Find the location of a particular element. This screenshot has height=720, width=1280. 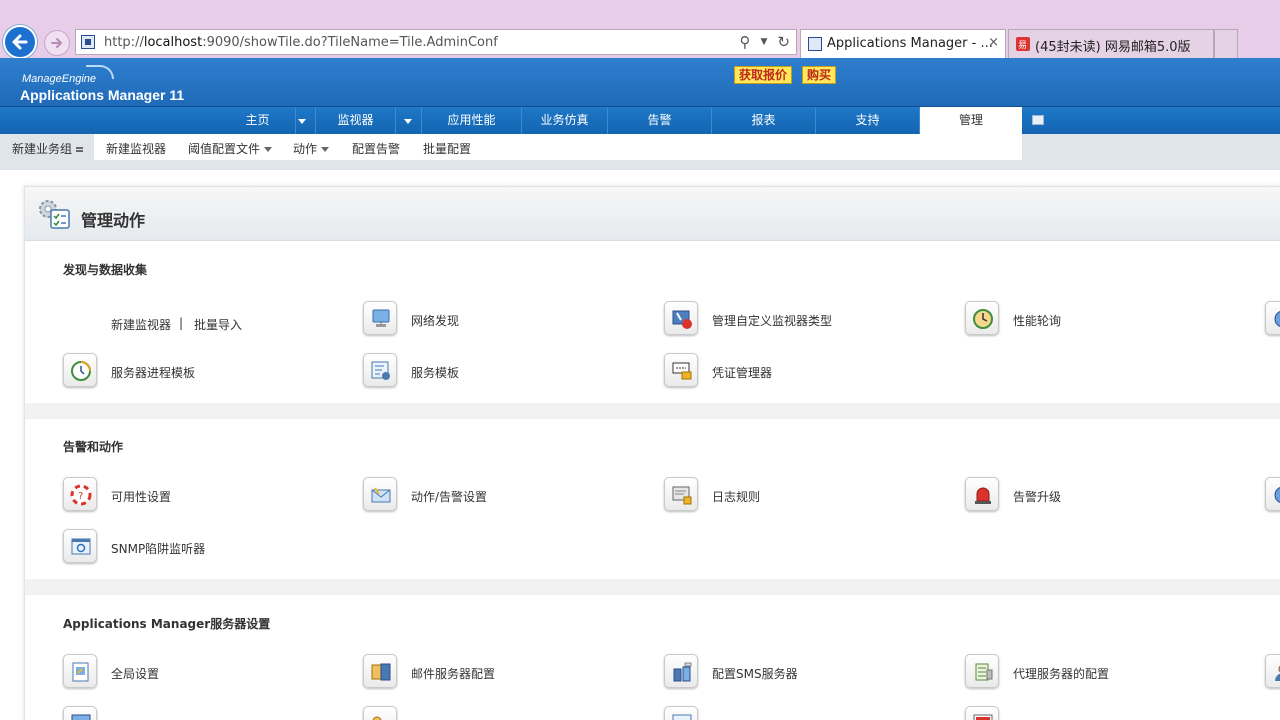

subnav-new-monitor: 新建监视器 is located at coordinates (136, 148).